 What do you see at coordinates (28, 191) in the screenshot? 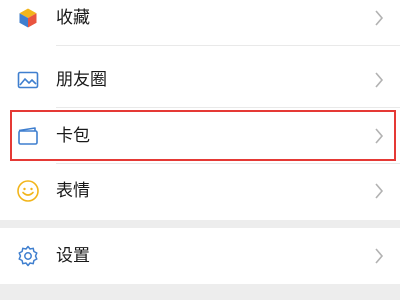
I see `smiley-icon` at bounding box center [28, 191].